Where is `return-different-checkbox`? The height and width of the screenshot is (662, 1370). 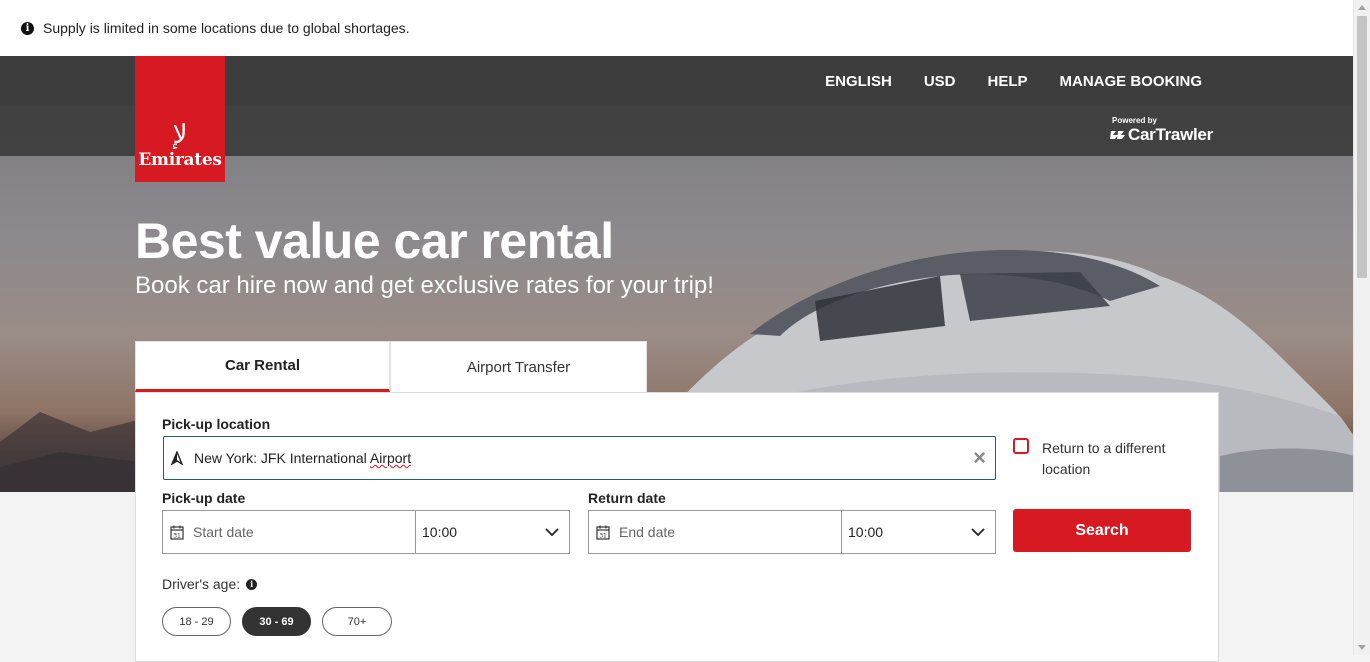
return-different-checkbox is located at coordinates (1021, 446).